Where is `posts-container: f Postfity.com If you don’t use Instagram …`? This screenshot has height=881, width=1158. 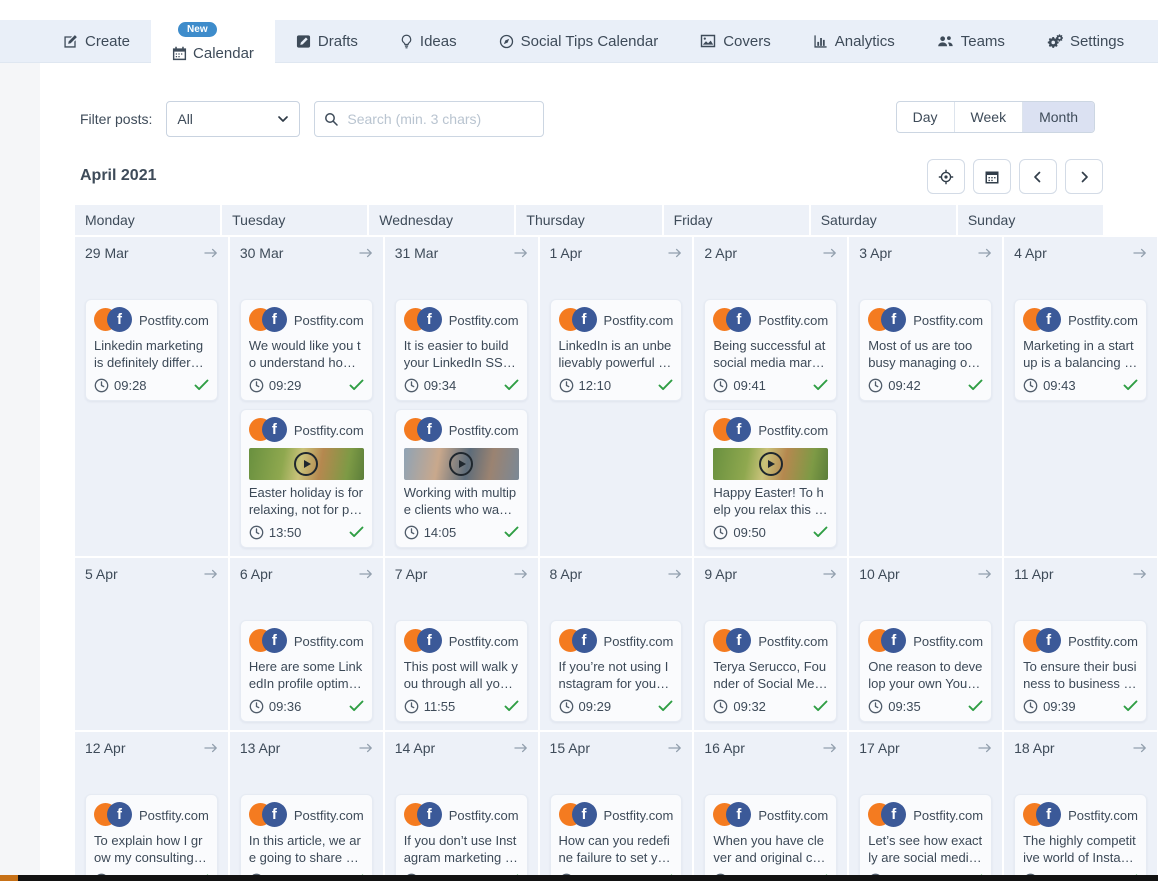 posts-container: f Postfity.com If you don’t use Instagram … is located at coordinates (461, 837).